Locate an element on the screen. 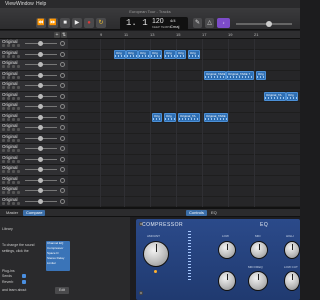  menu-view: View is located at coordinates (10, 4).